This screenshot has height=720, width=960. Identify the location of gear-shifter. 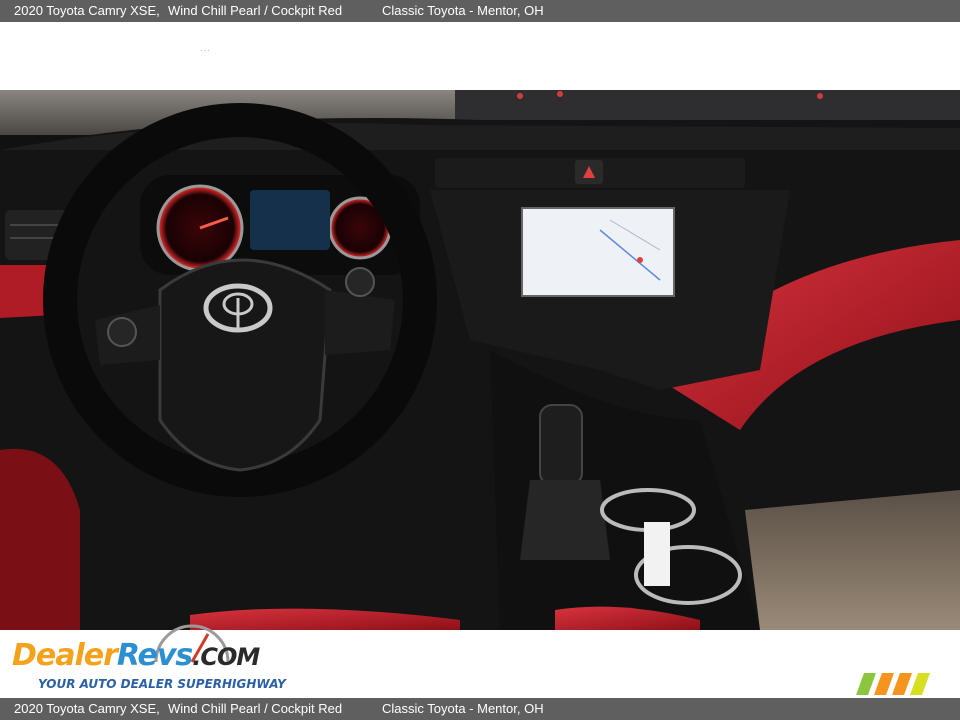
(561, 445).